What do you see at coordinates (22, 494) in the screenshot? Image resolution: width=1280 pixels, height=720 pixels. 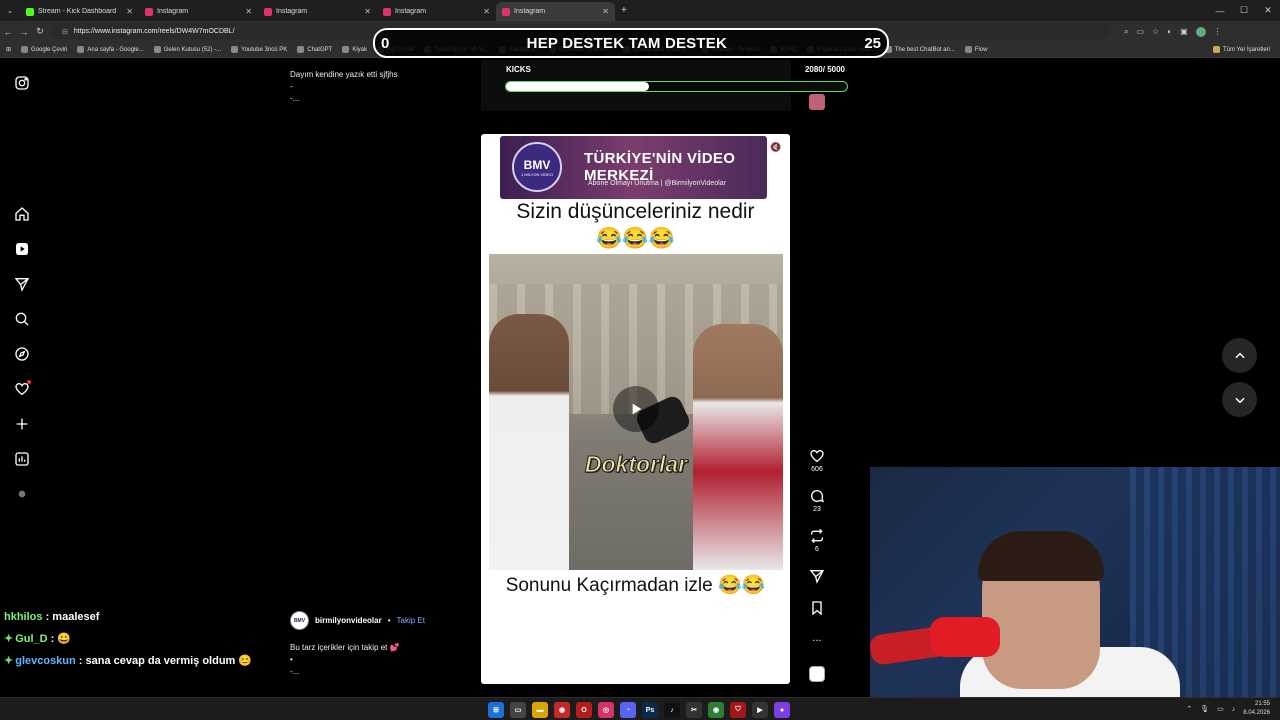 I see `profile-avatar-icon` at bounding box center [22, 494].